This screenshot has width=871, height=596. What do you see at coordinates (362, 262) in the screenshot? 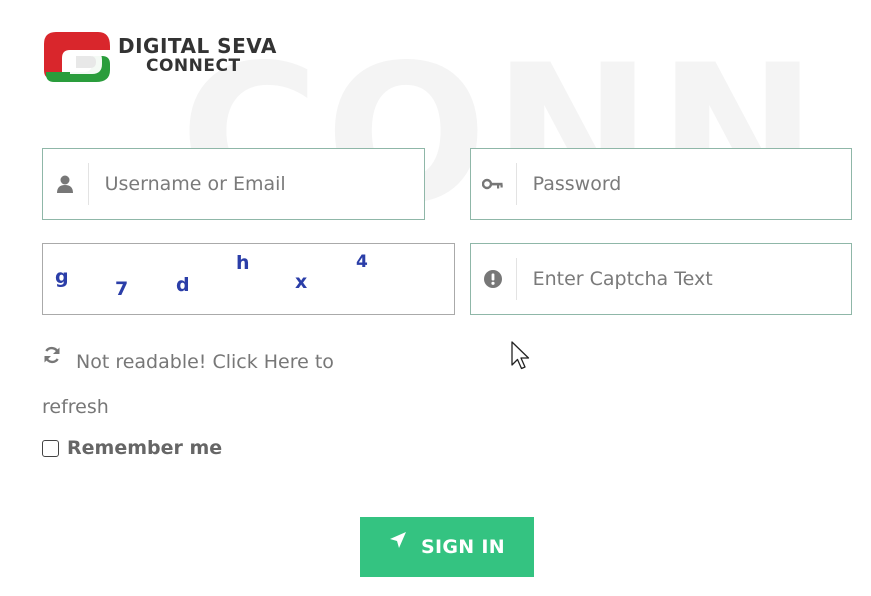
I see `captcha-char: 4` at bounding box center [362, 262].